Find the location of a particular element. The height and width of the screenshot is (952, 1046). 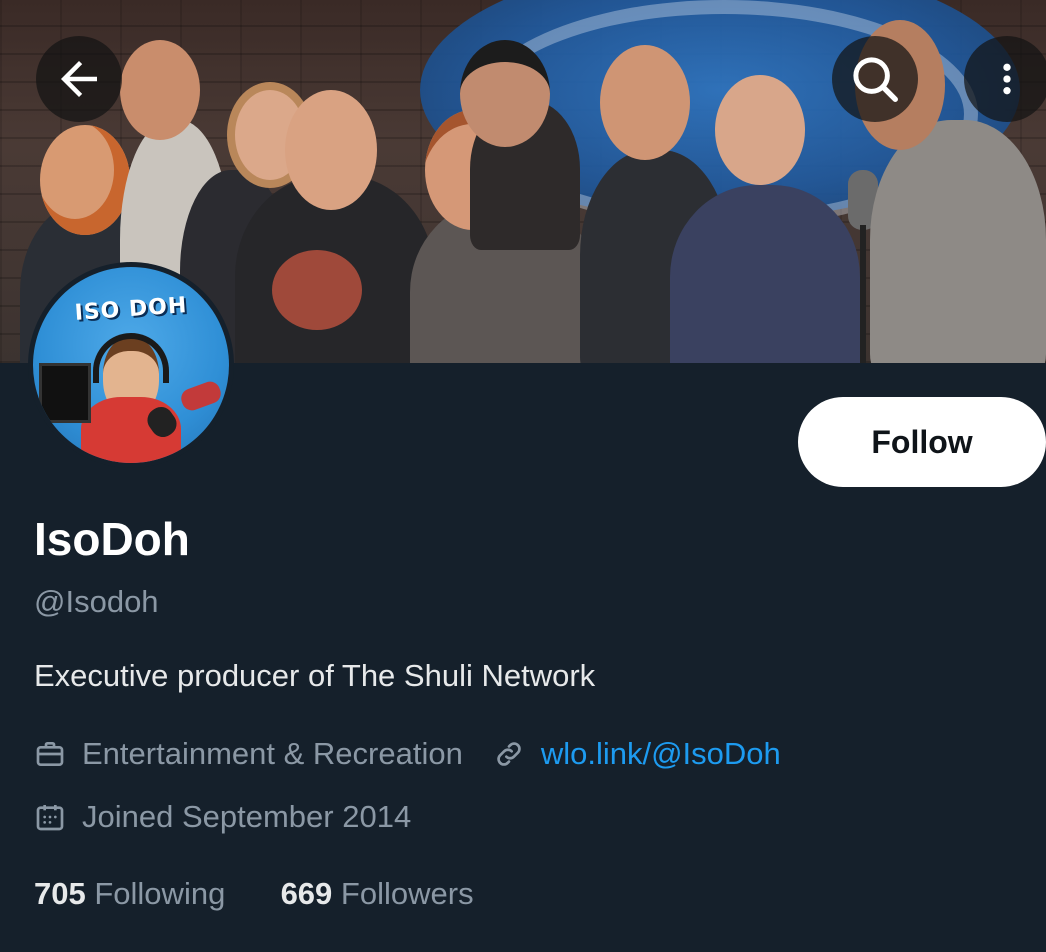

followers-stat: 669 Followers is located at coordinates (377, 893).